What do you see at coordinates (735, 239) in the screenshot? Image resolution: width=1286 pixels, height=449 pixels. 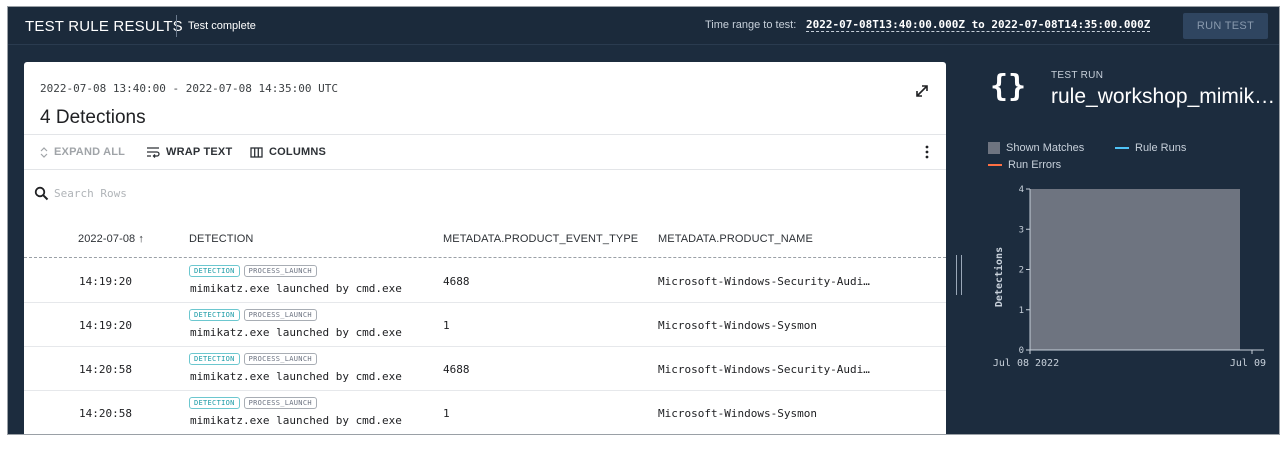 I see `column-header-product-name: METADATA.PRODUCT_NAME` at bounding box center [735, 239].